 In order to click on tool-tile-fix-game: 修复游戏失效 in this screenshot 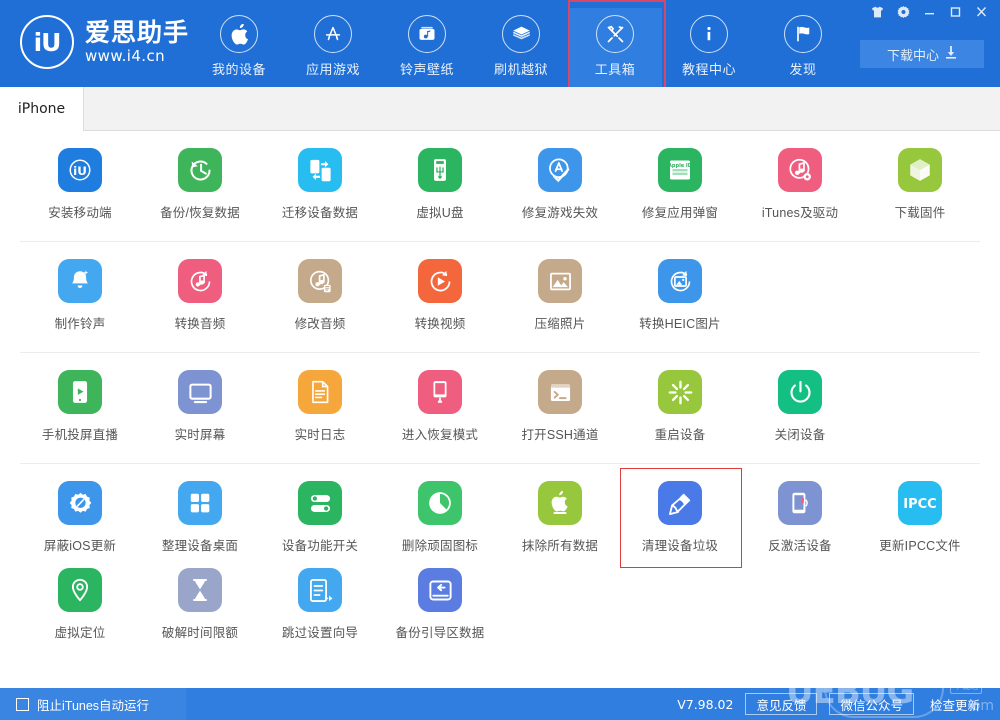, I will do `click(560, 191)`.